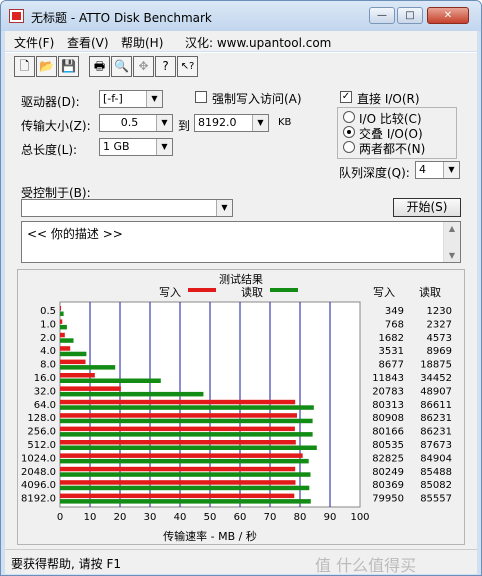 Image resolution: width=482 pixels, height=576 pixels. I want to click on description-box: << 你的描述 >> ▲ ▼, so click(241, 242).